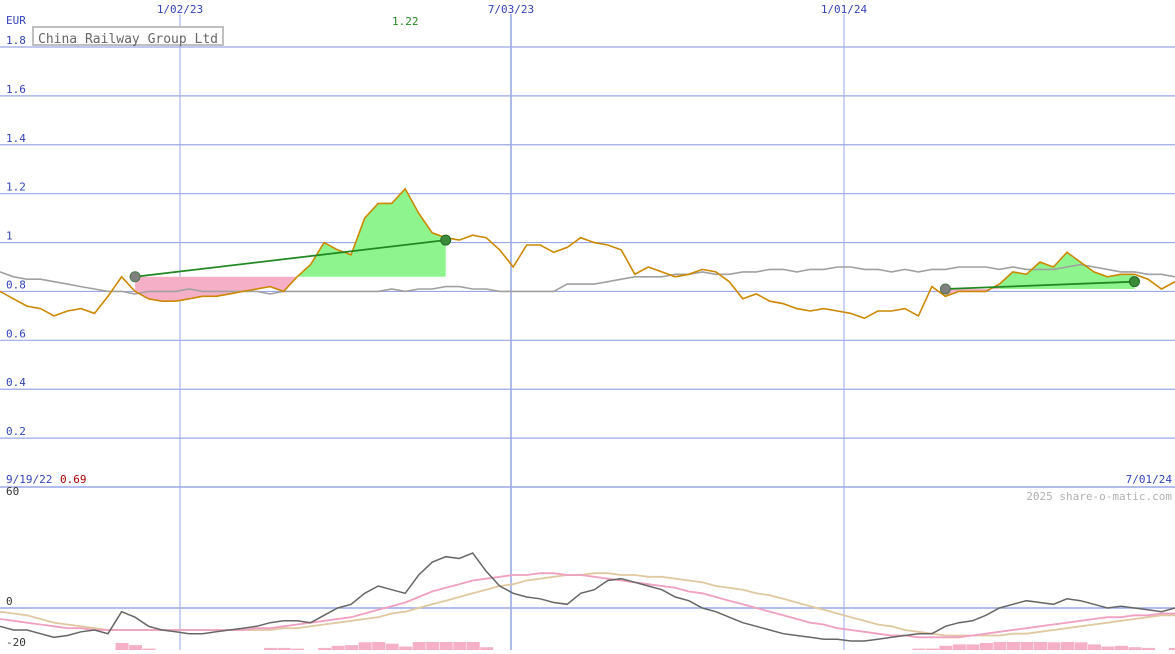  What do you see at coordinates (9, 601) in the screenshot?
I see `y-tick-label: 0` at bounding box center [9, 601].